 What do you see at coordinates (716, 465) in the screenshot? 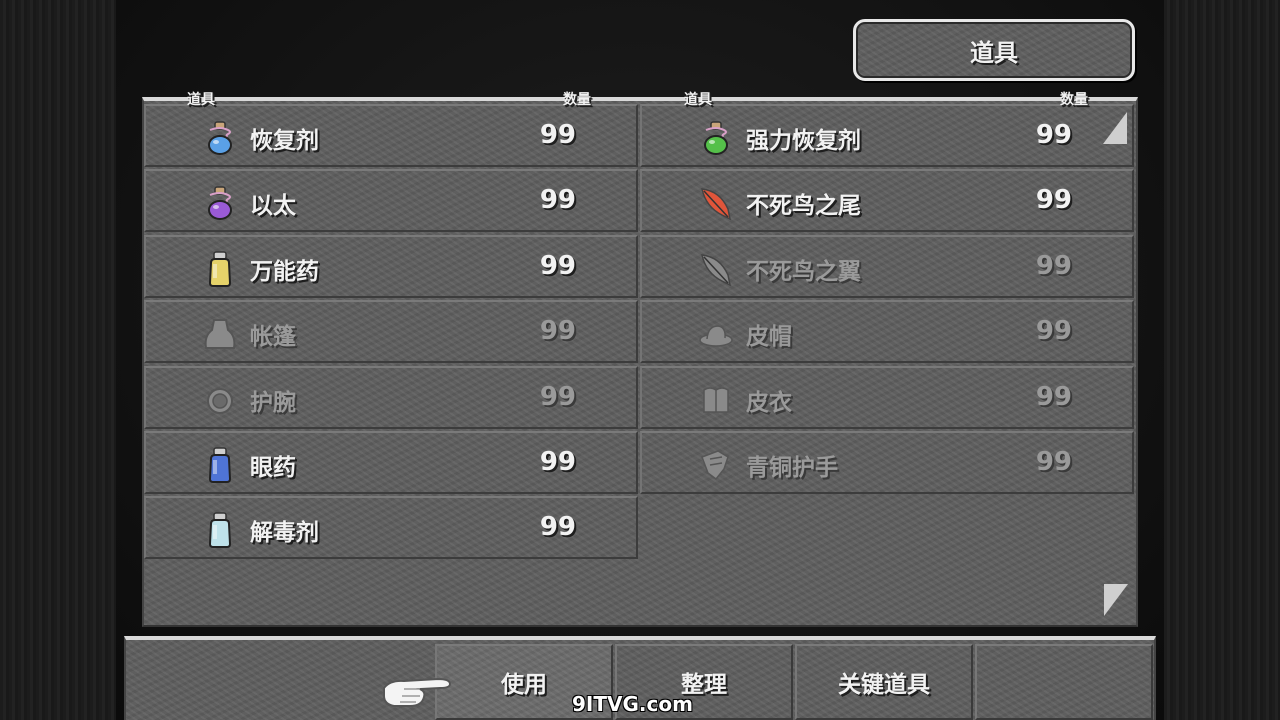
I see `gauntlet-icon` at bounding box center [716, 465].